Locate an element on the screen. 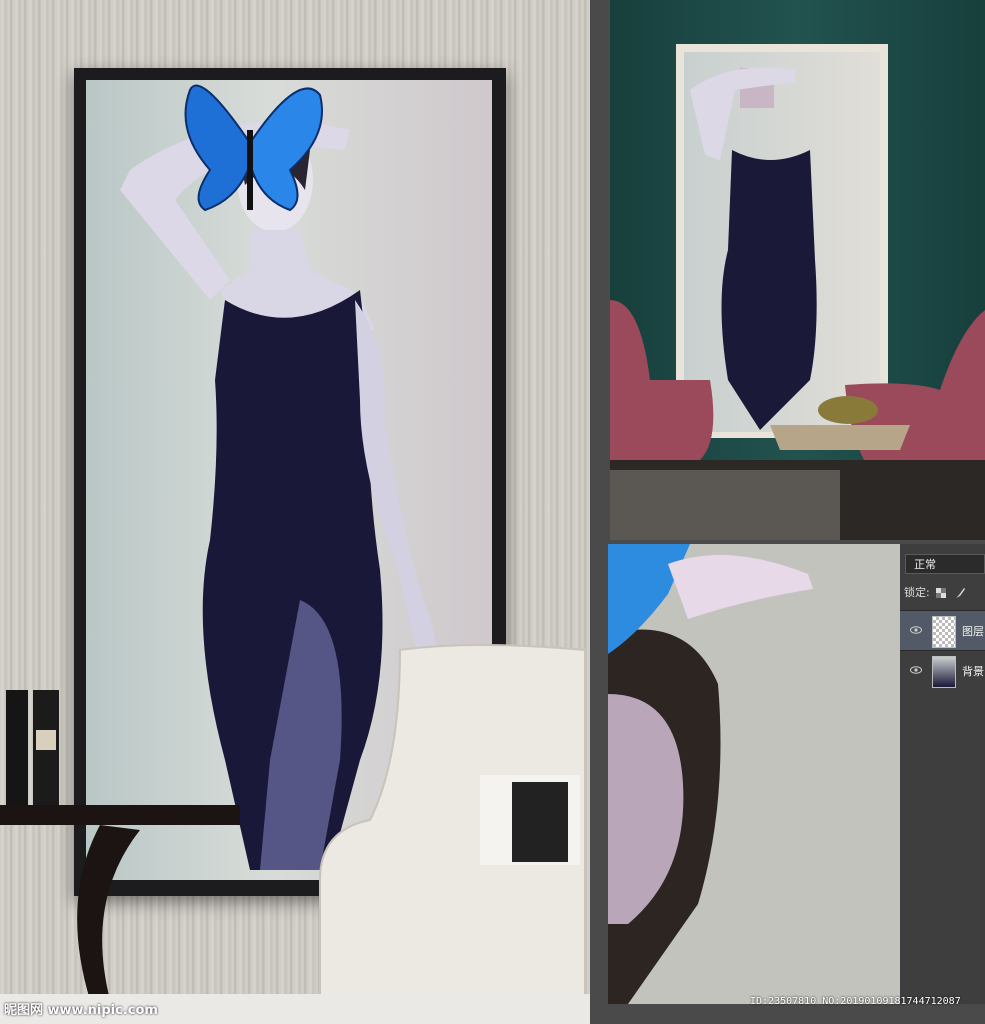  preview-illustration is located at coordinates (797, 268).